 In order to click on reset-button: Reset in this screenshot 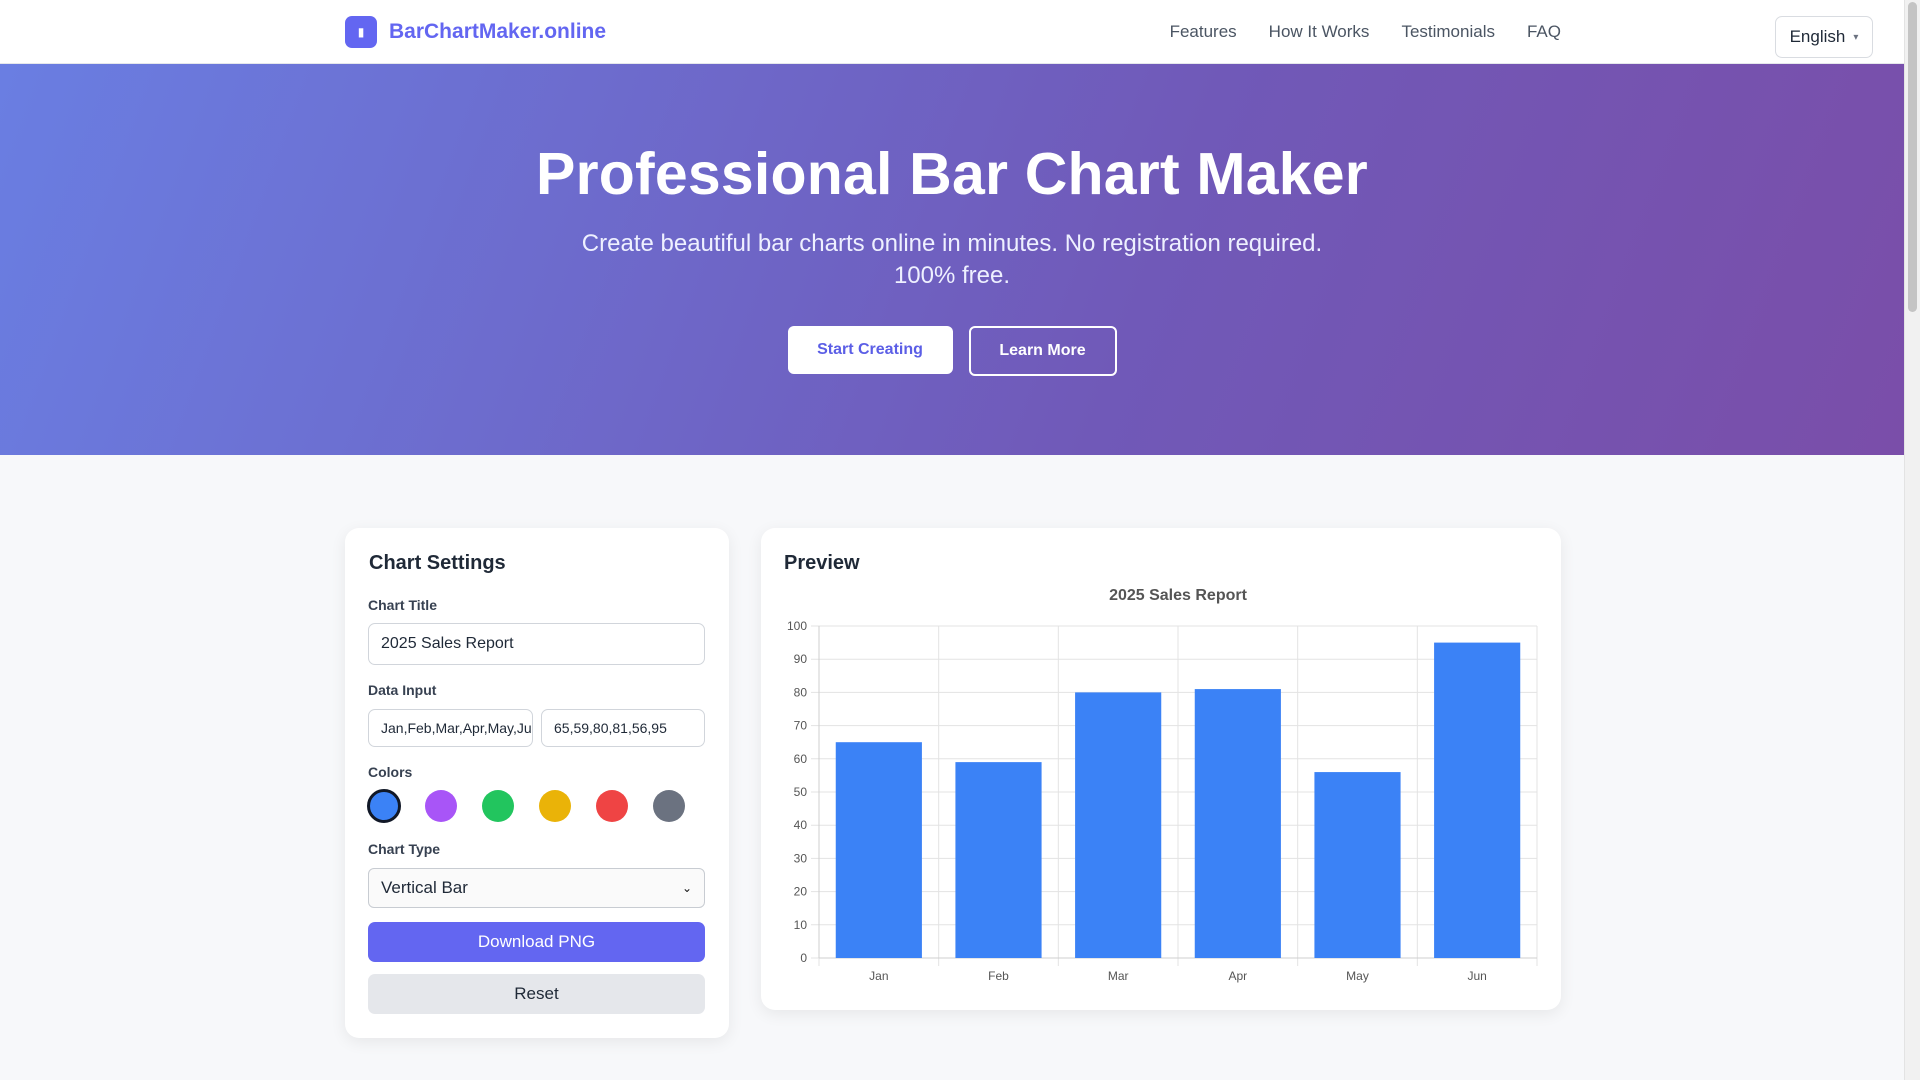, I will do `click(536, 994)`.